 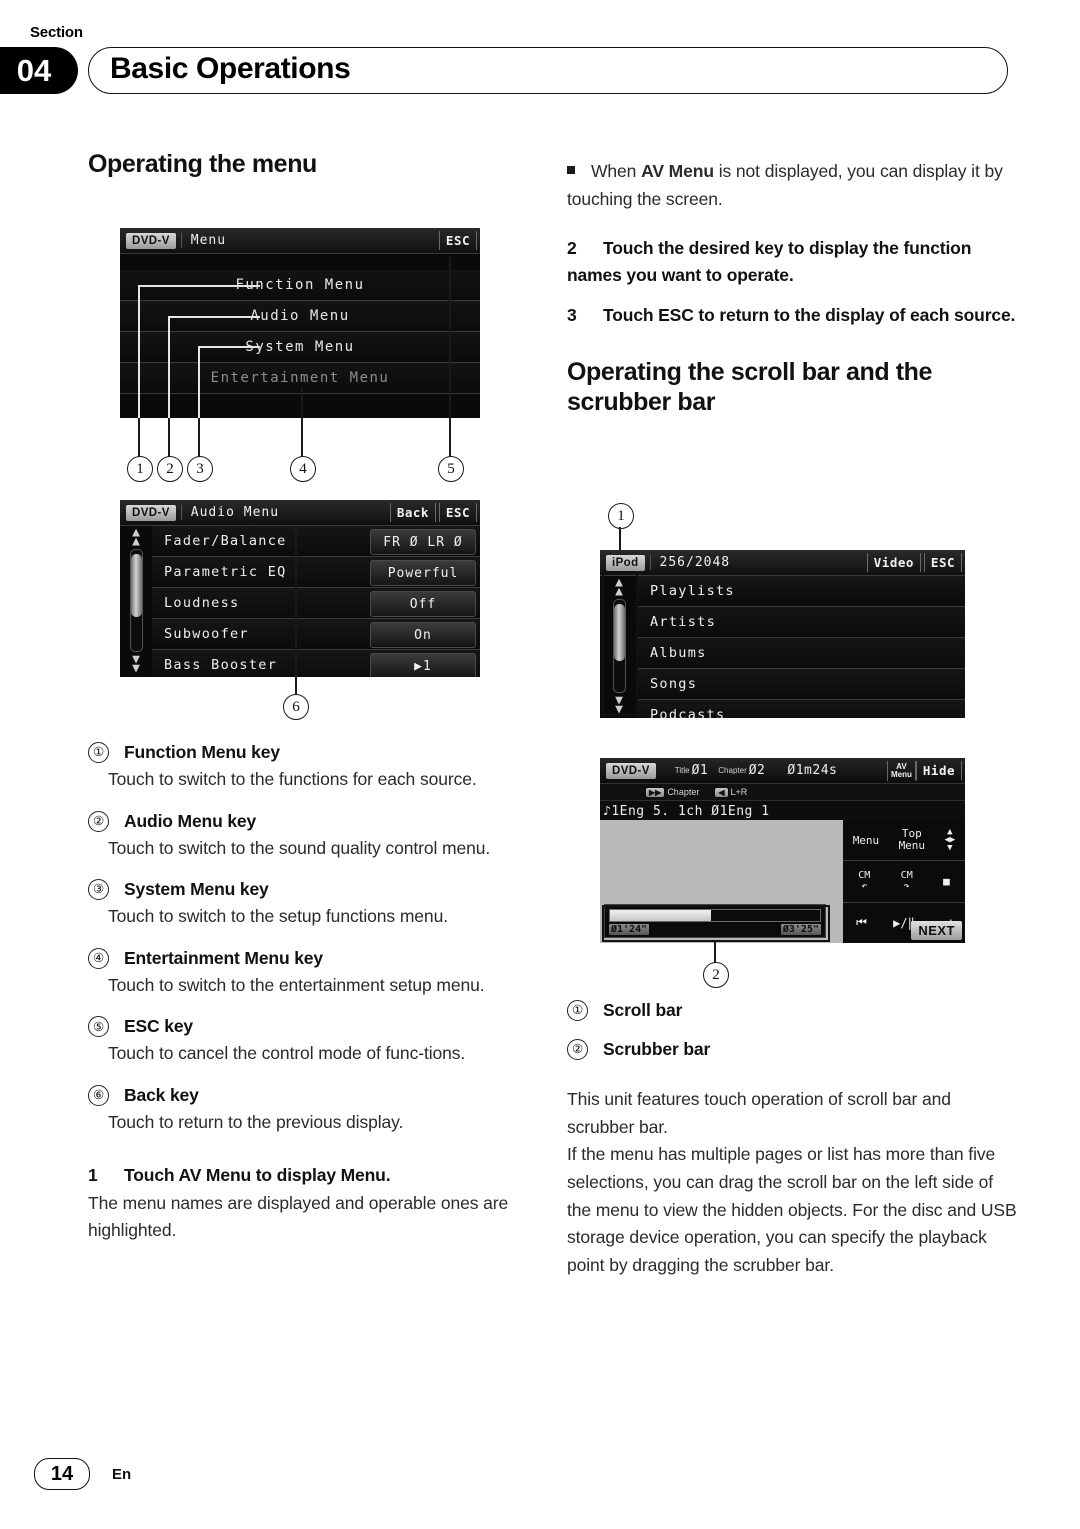 I want to click on keydef-title: Function Menu key, so click(x=202, y=752).